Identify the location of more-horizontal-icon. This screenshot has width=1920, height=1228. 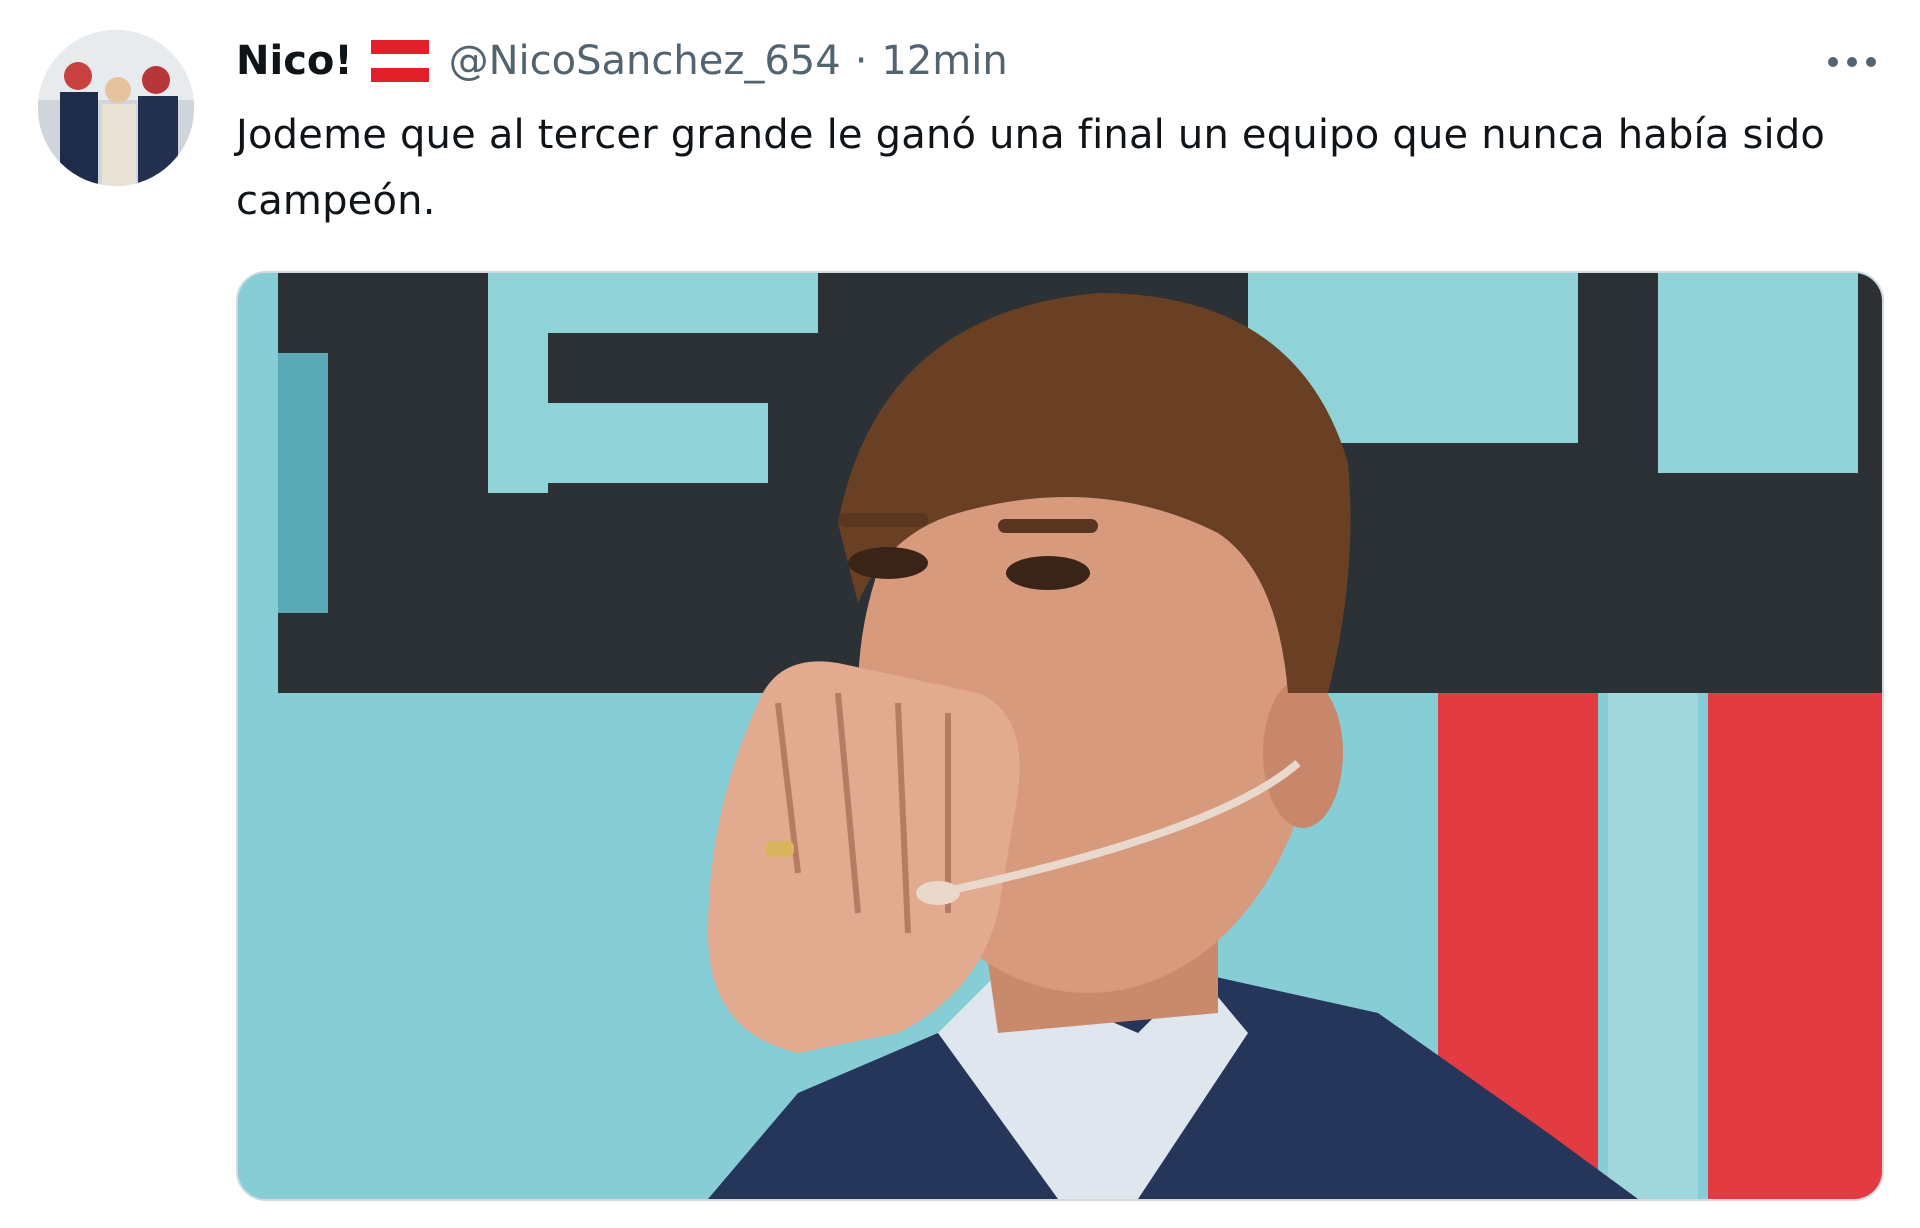
(1852, 62).